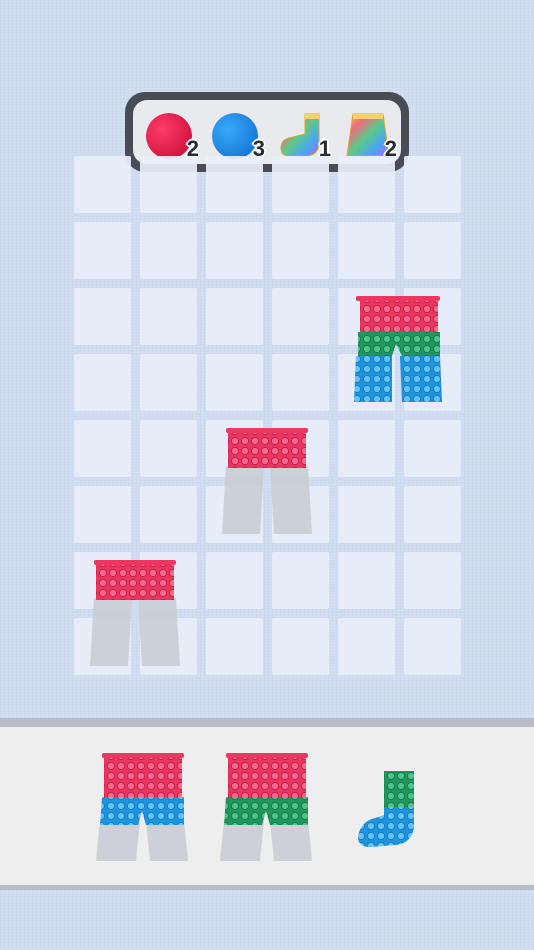  Describe the element at coordinates (389, 811) in the screenshot. I see `tray-sock-green-blue` at that location.